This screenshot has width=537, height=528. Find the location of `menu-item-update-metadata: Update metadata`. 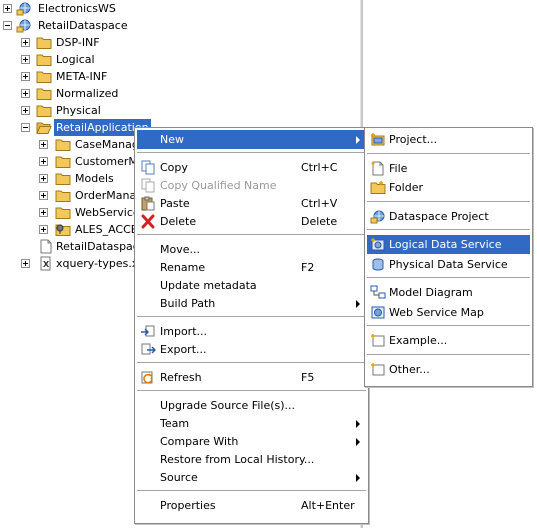

menu-item-update-metadata: Update metadata is located at coordinates (251, 285).